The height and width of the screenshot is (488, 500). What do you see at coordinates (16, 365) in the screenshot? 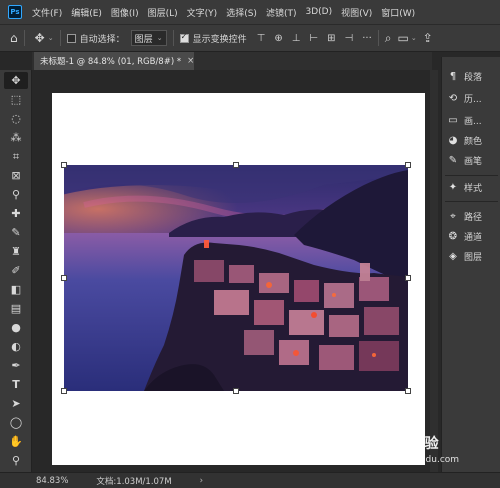
I see `pen-icon: ✒` at bounding box center [16, 365].